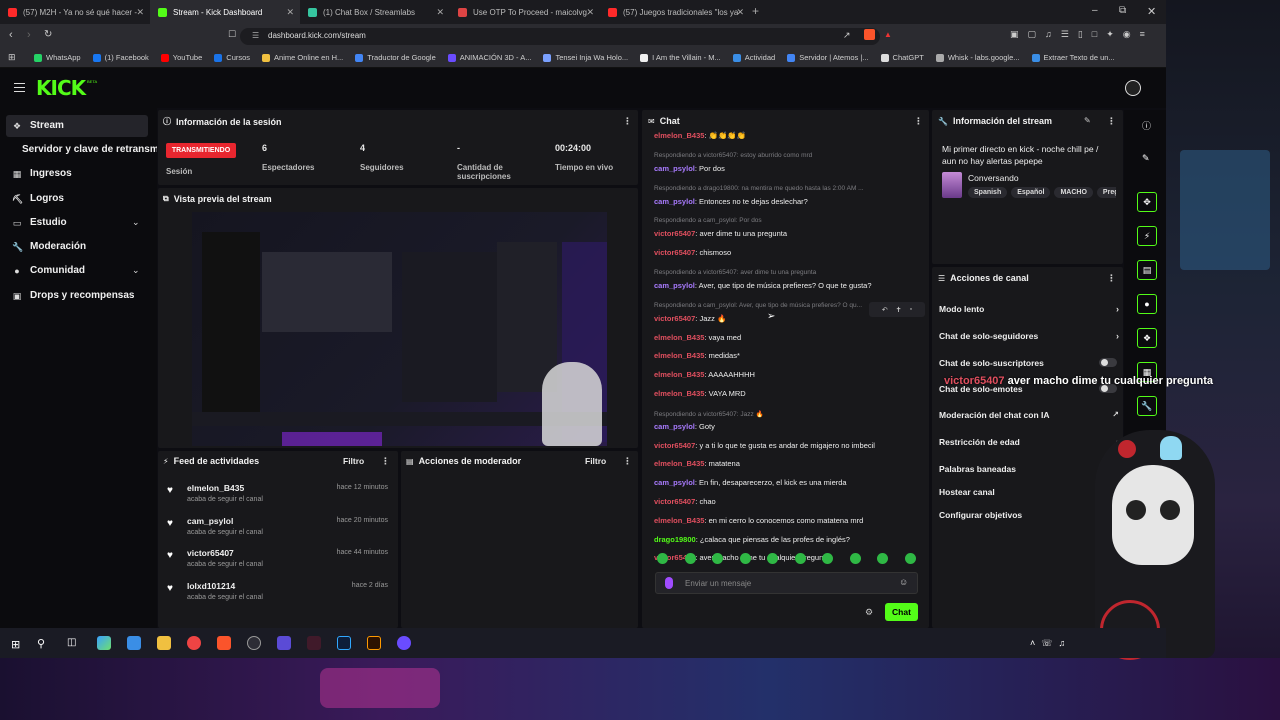 The image size is (1280, 720). What do you see at coordinates (49, 246) in the screenshot?
I see `sidebar-item-moderacion: 🔧 Moderación` at bounding box center [49, 246].